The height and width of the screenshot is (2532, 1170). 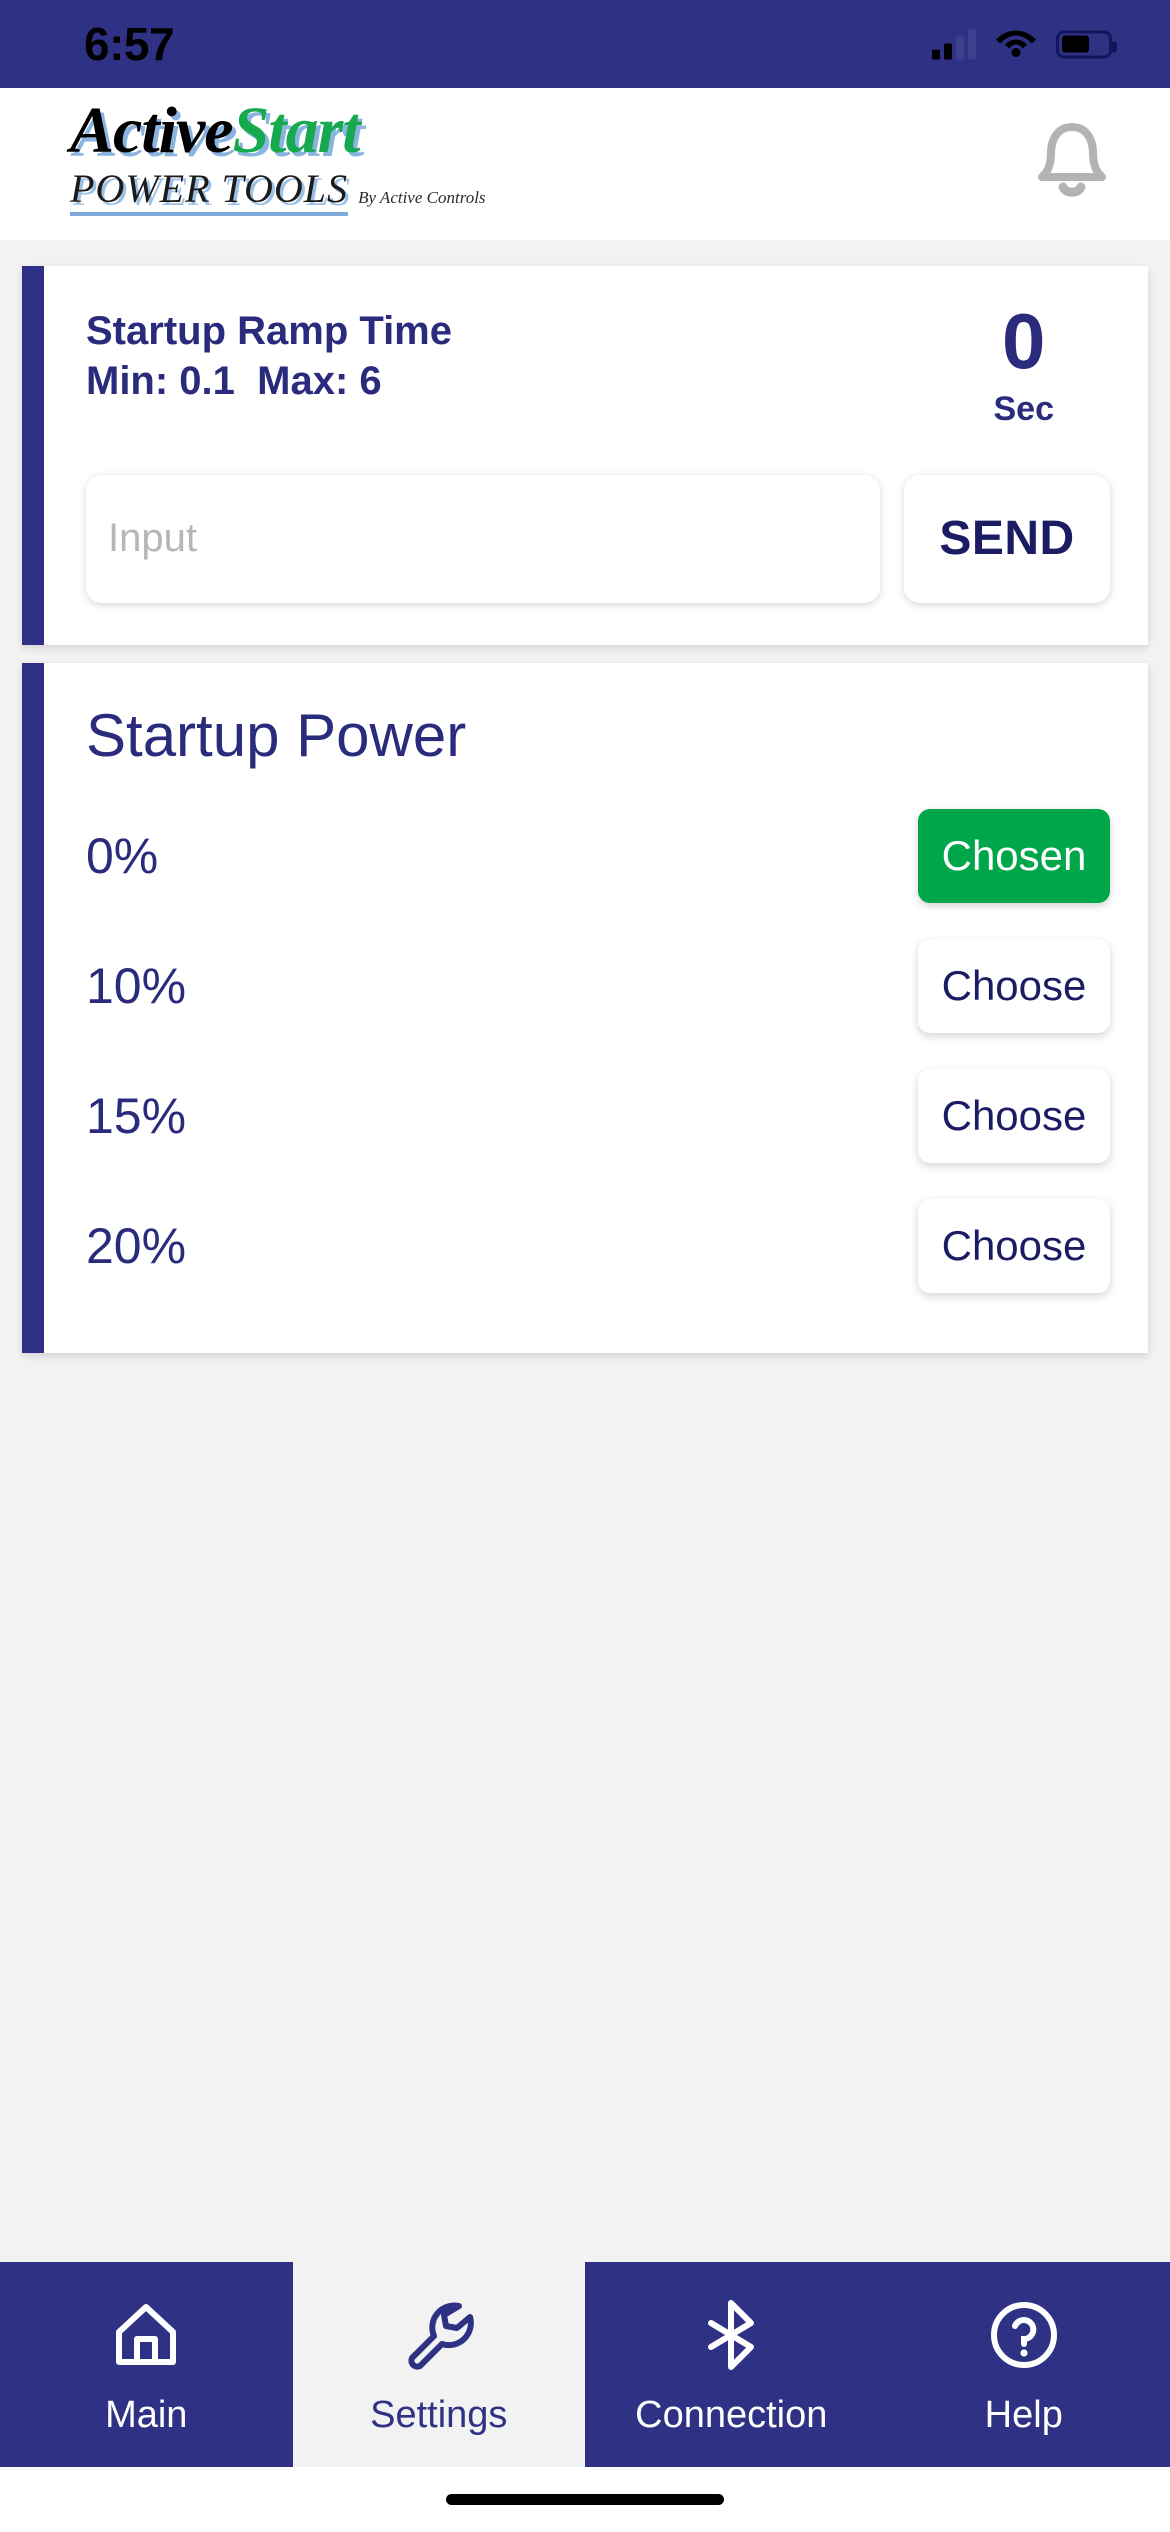 What do you see at coordinates (269, 356) in the screenshot?
I see `ramp-labels: Startup Ramp Time Min: 0.1 Max: 6` at bounding box center [269, 356].